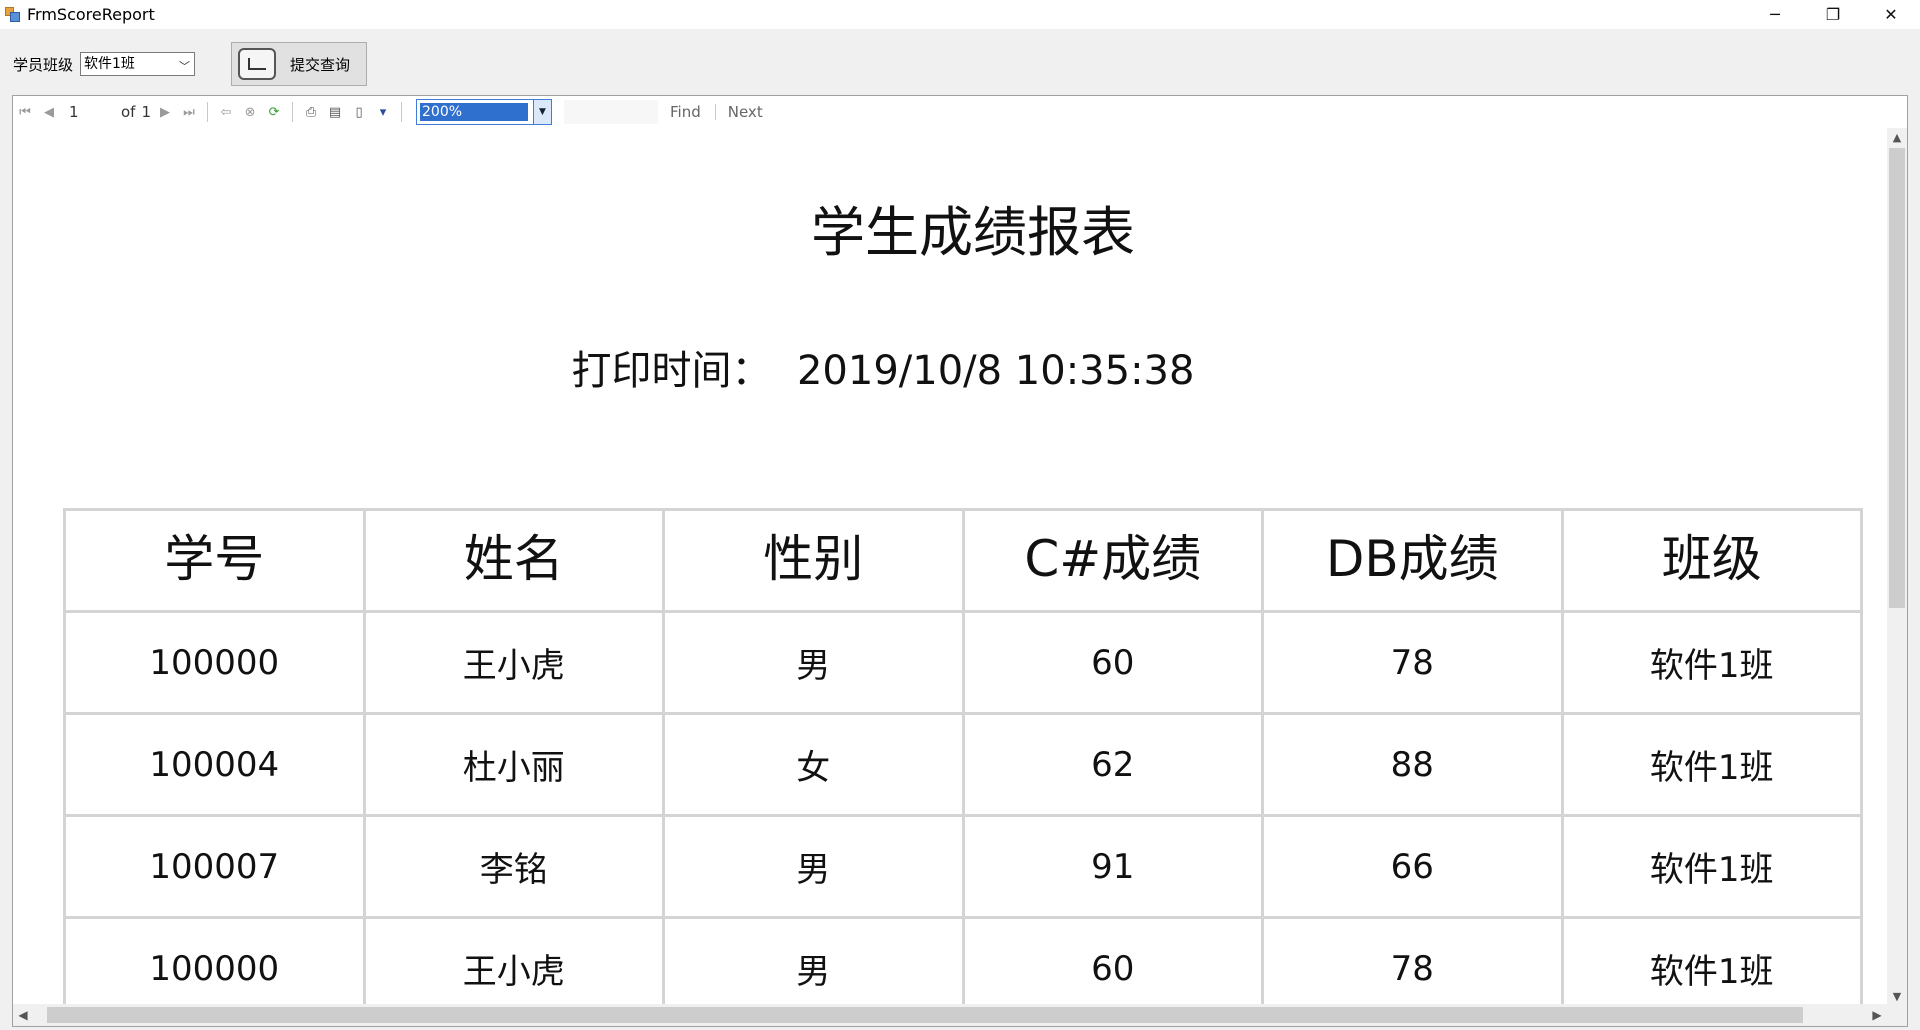 The height and width of the screenshot is (1030, 1920). Describe the element at coordinates (1112, 764) in the screenshot. I see `table-cell: 62` at that location.